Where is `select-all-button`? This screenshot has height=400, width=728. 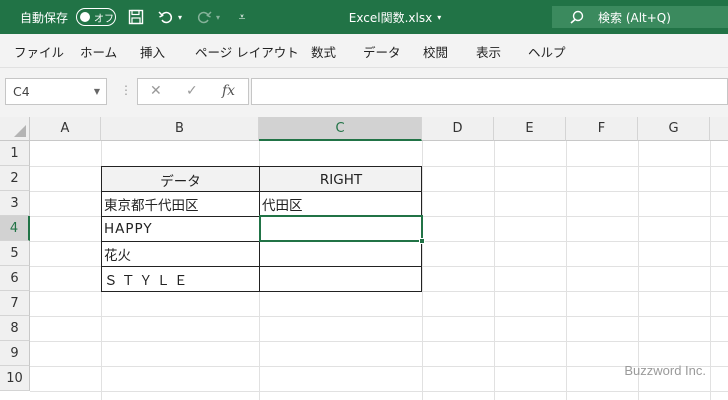 select-all-button is located at coordinates (15, 129).